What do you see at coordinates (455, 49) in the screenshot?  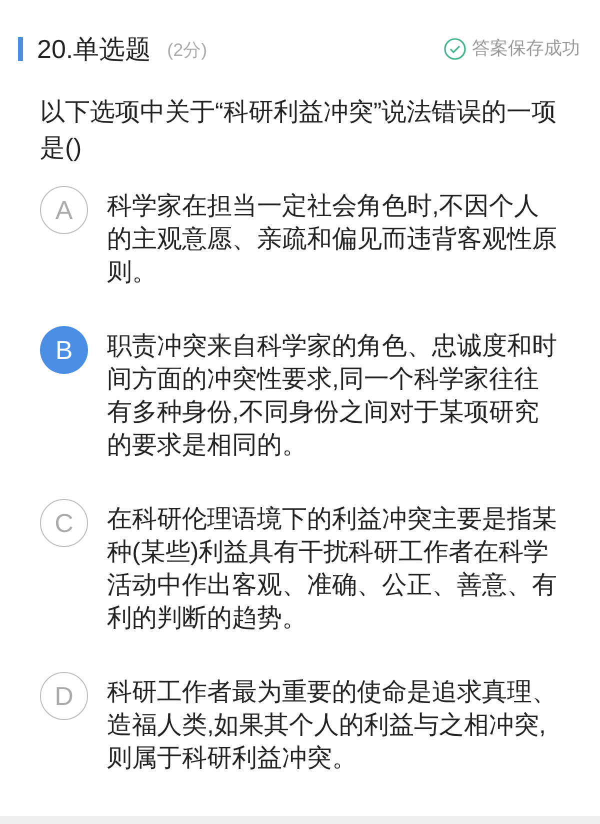 I see `check-circle-icon` at bounding box center [455, 49].